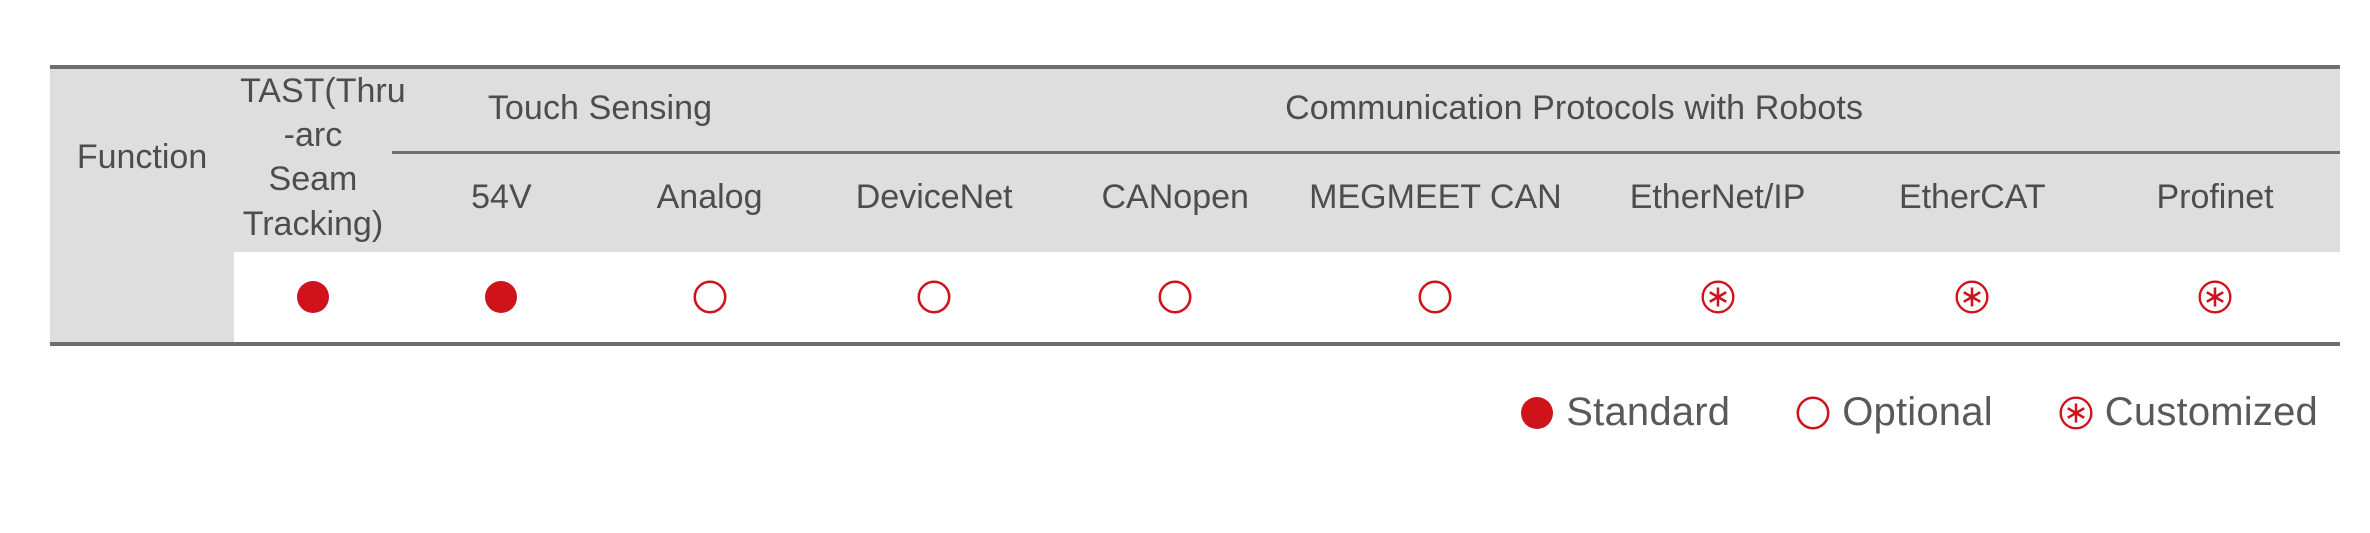 The width and height of the screenshot is (2370, 533). What do you see at coordinates (1170, 412) in the screenshot?
I see `legend: Standard Optional Customized` at bounding box center [1170, 412].